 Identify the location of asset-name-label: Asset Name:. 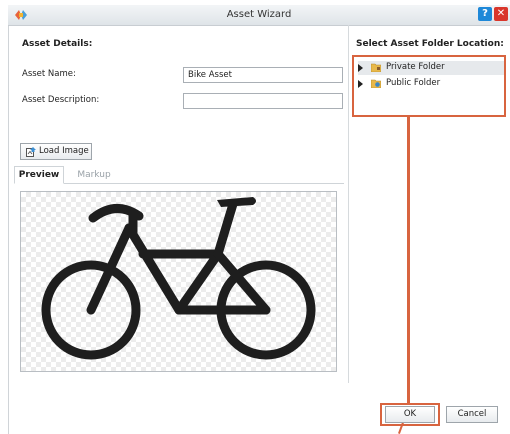
(49, 74).